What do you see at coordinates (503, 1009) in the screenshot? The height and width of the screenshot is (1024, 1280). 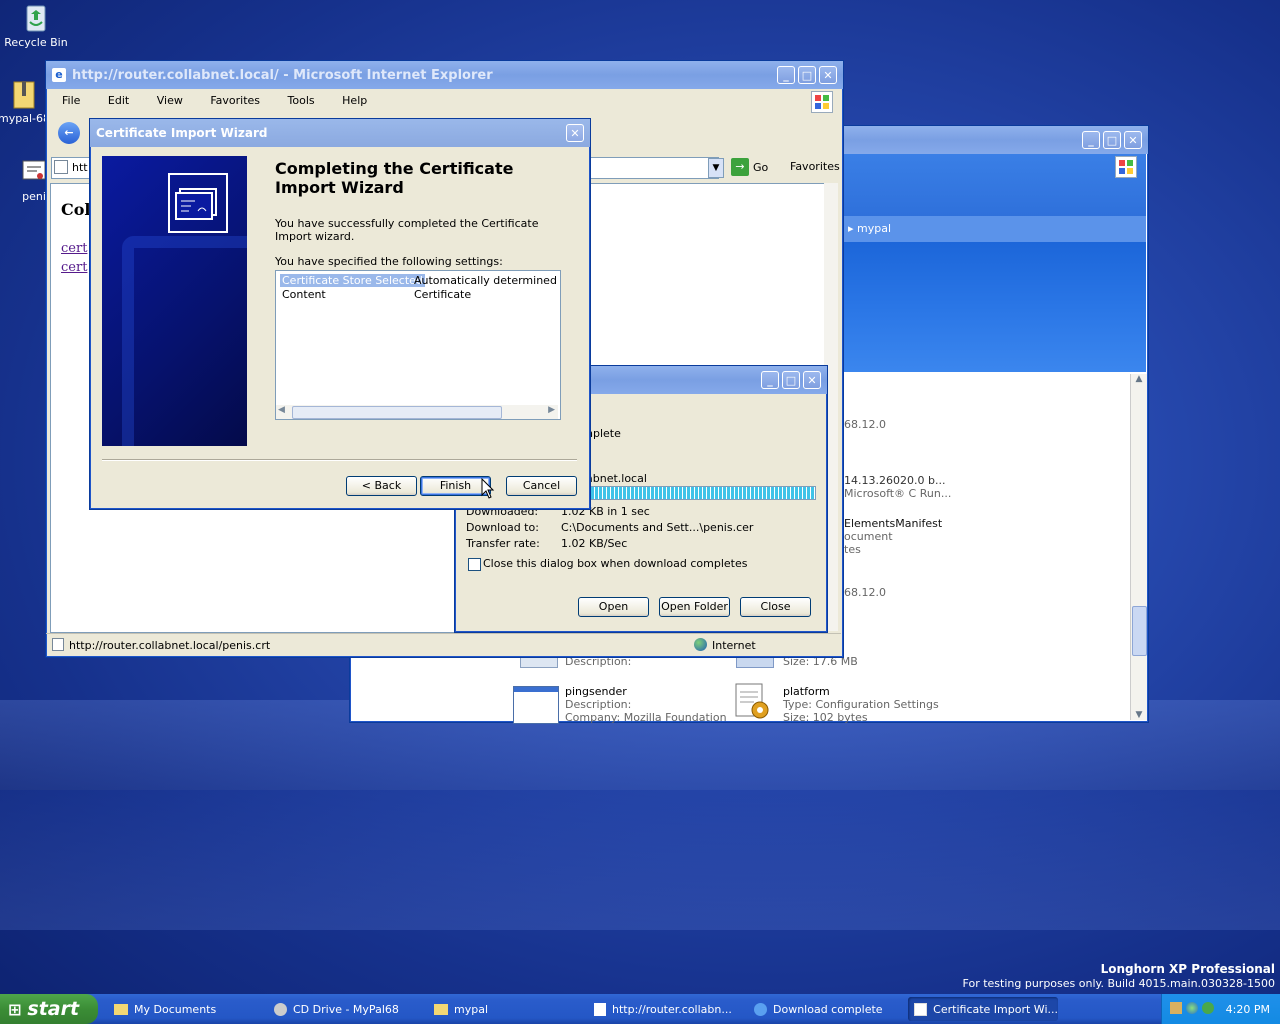 I see `taskbar-item-mypal: mypal` at bounding box center [503, 1009].